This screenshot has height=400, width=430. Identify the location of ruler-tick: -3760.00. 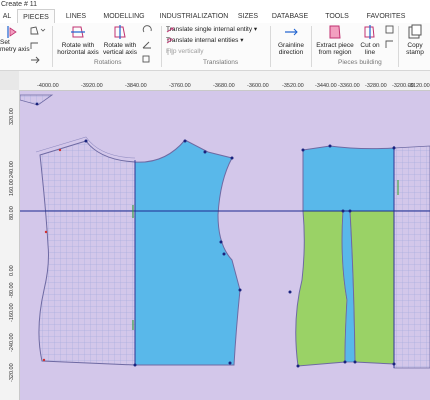
(180, 86).